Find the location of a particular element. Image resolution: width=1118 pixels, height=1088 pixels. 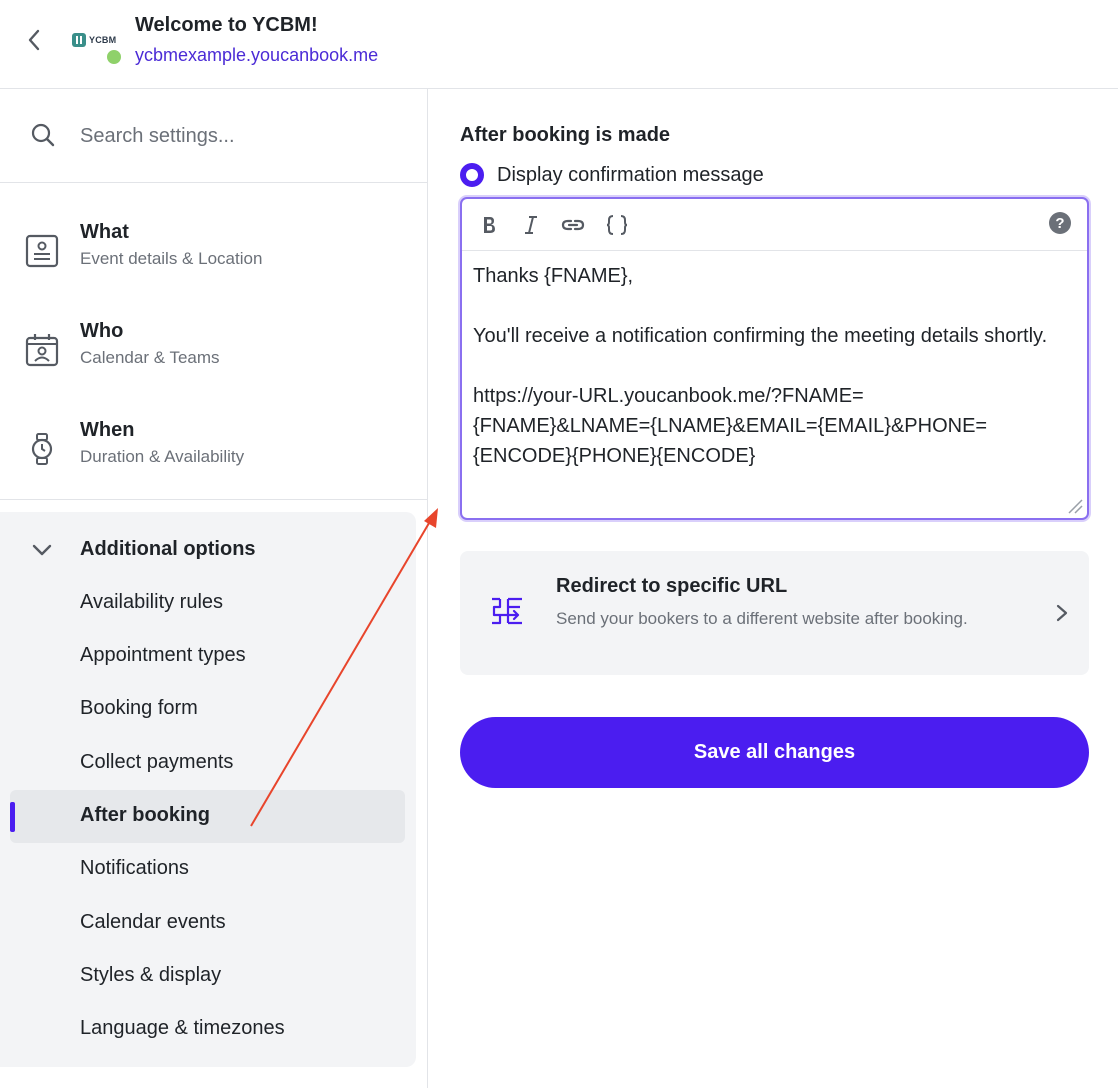

radio-label: Display confirmation message is located at coordinates (630, 174).